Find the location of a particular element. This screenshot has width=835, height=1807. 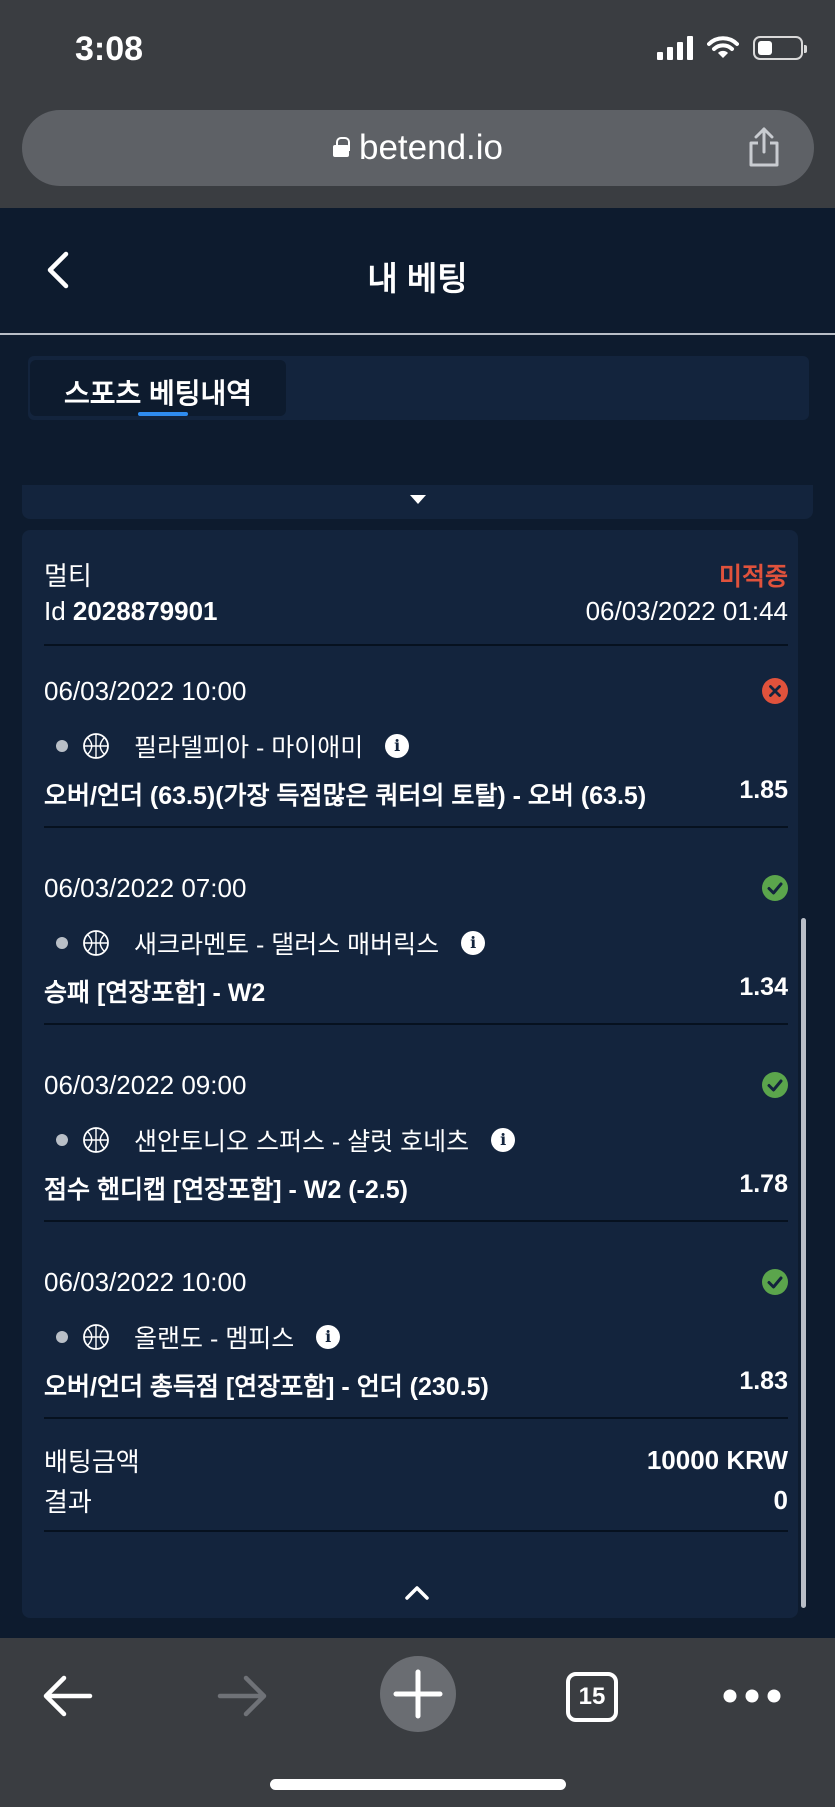

selection-event: 필라델피아 - 마이애미 i is located at coordinates (233, 746).